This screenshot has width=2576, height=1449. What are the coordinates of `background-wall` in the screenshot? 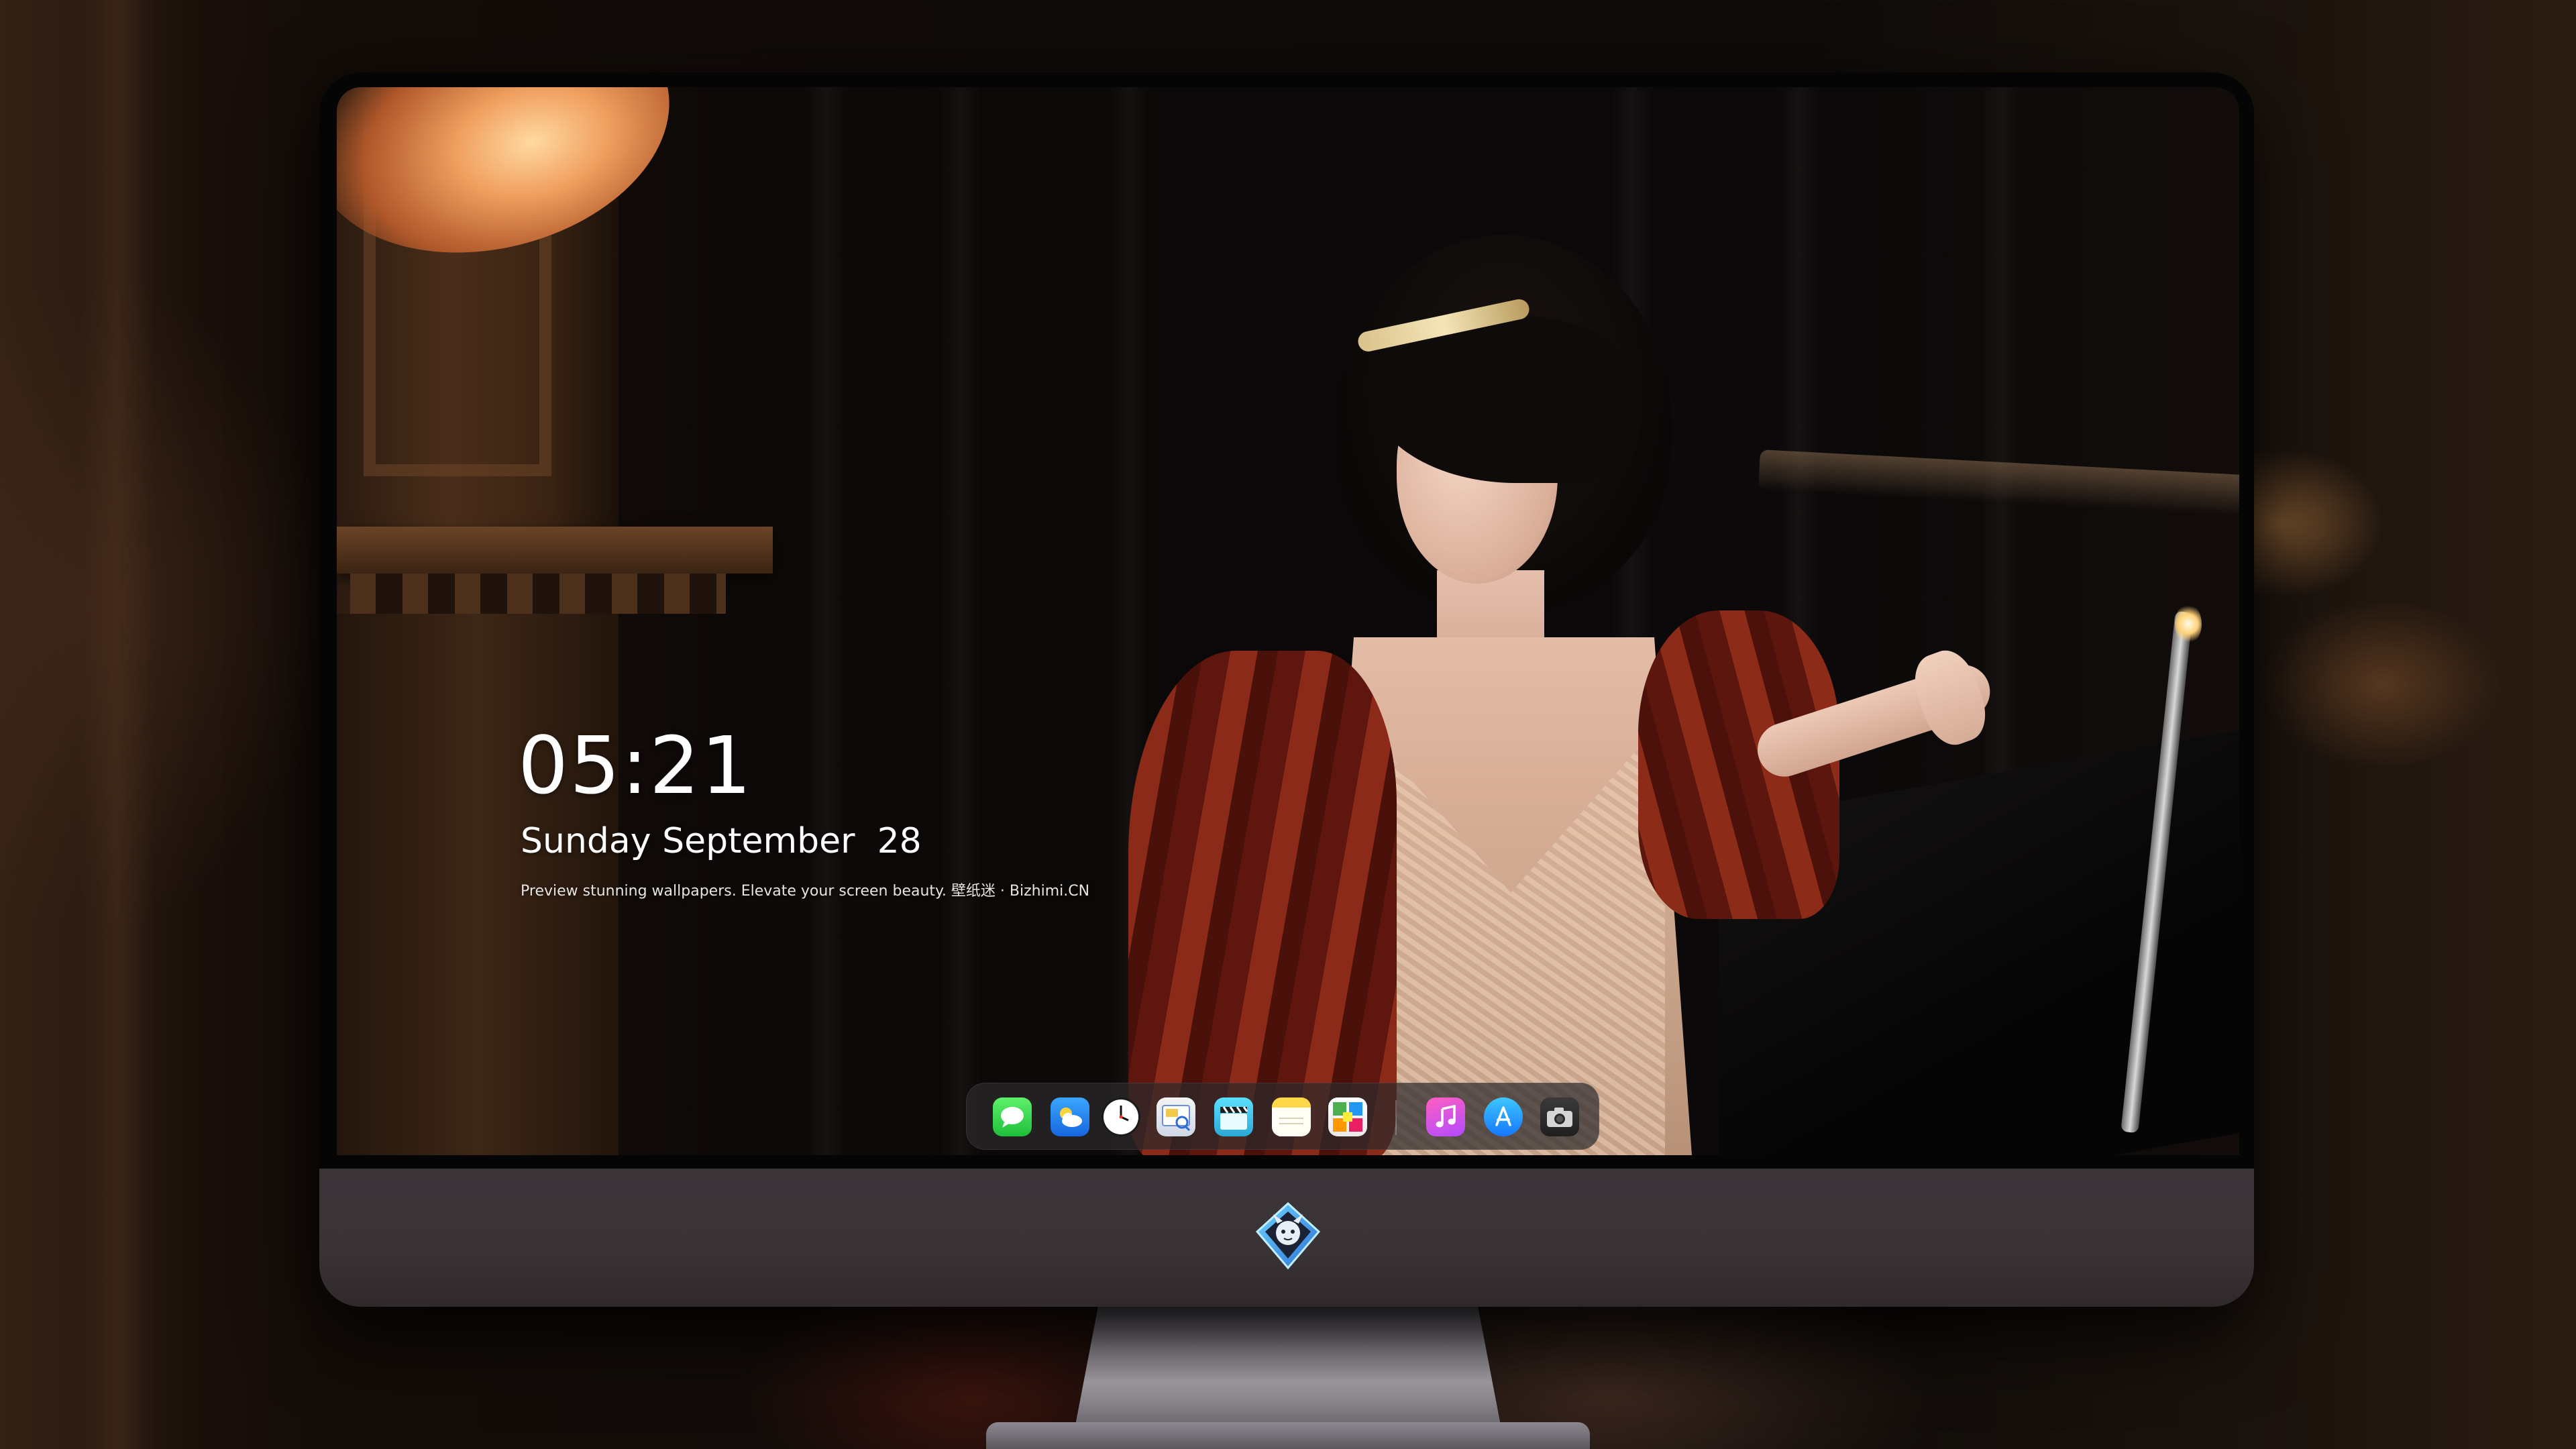 It's located at (161, 724).